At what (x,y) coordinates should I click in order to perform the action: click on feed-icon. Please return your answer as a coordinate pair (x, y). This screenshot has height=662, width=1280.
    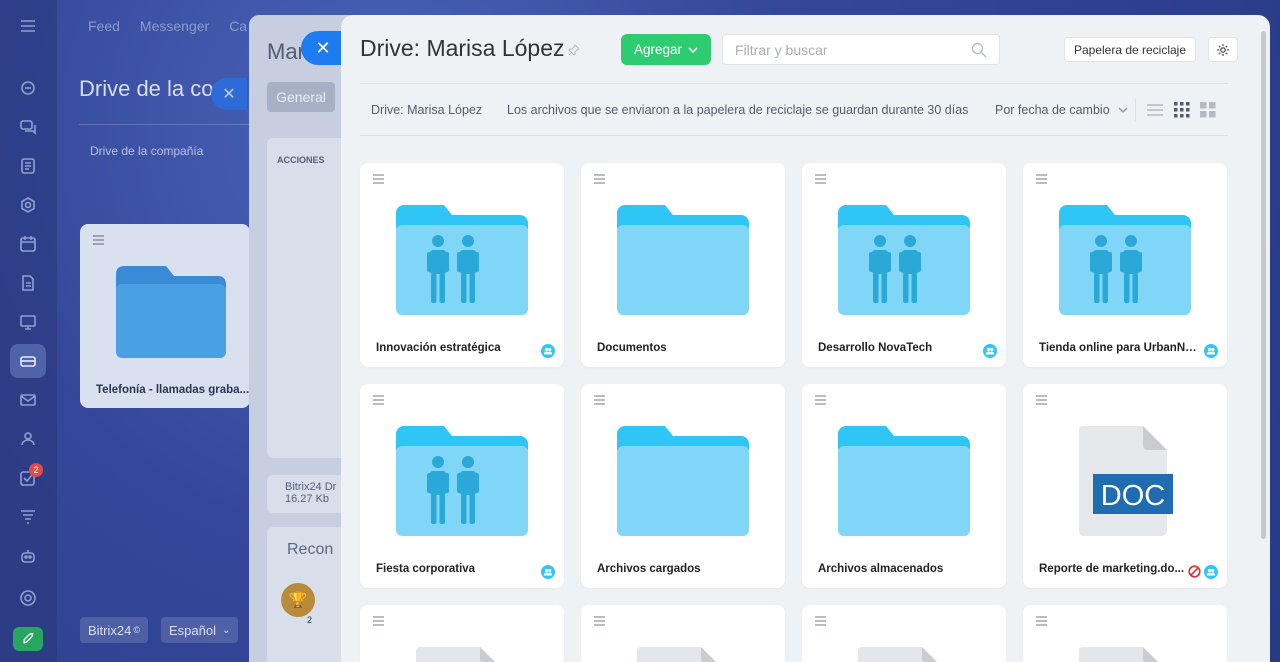
    Looking at the image, I should click on (28, 88).